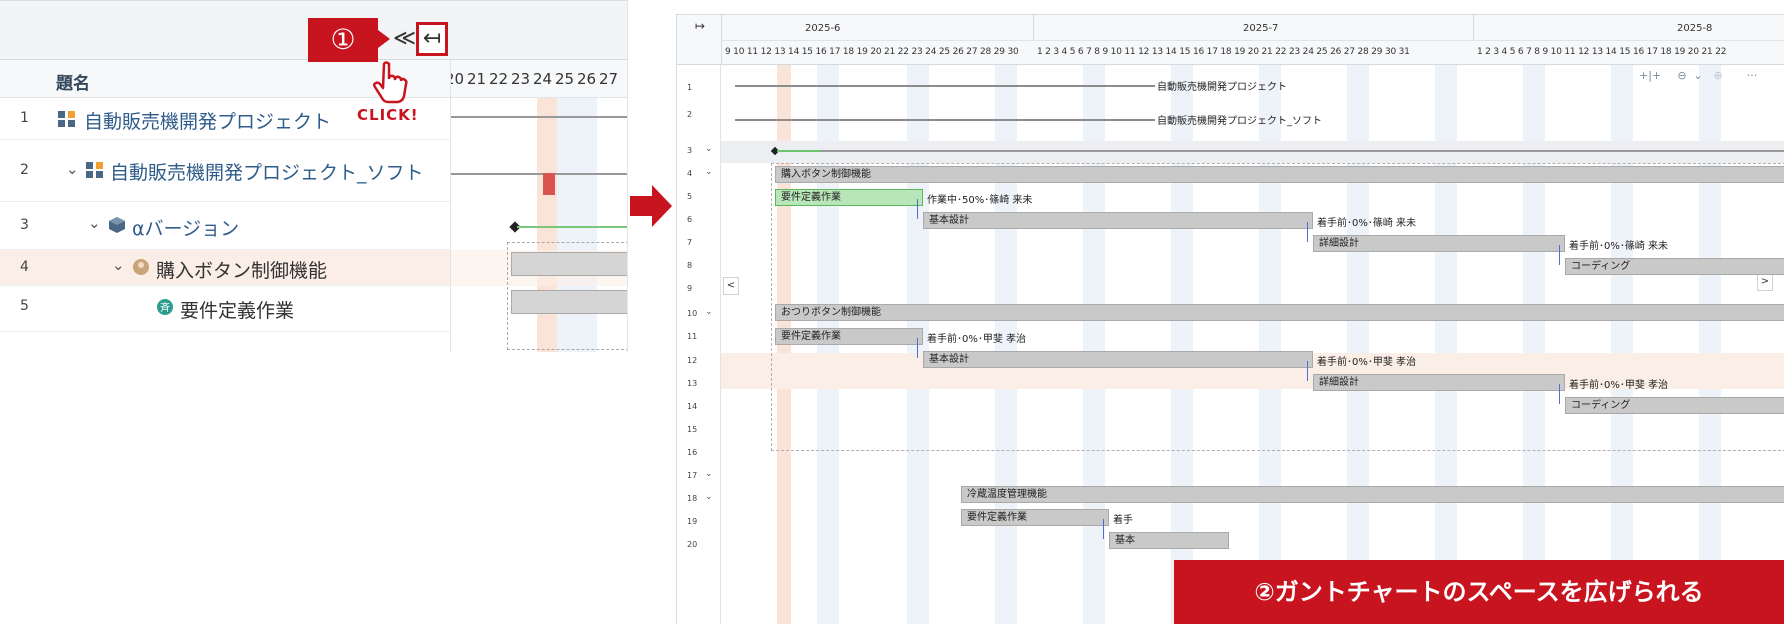  Describe the element at coordinates (692, 452) in the screenshot. I see `row-number: 16` at that location.